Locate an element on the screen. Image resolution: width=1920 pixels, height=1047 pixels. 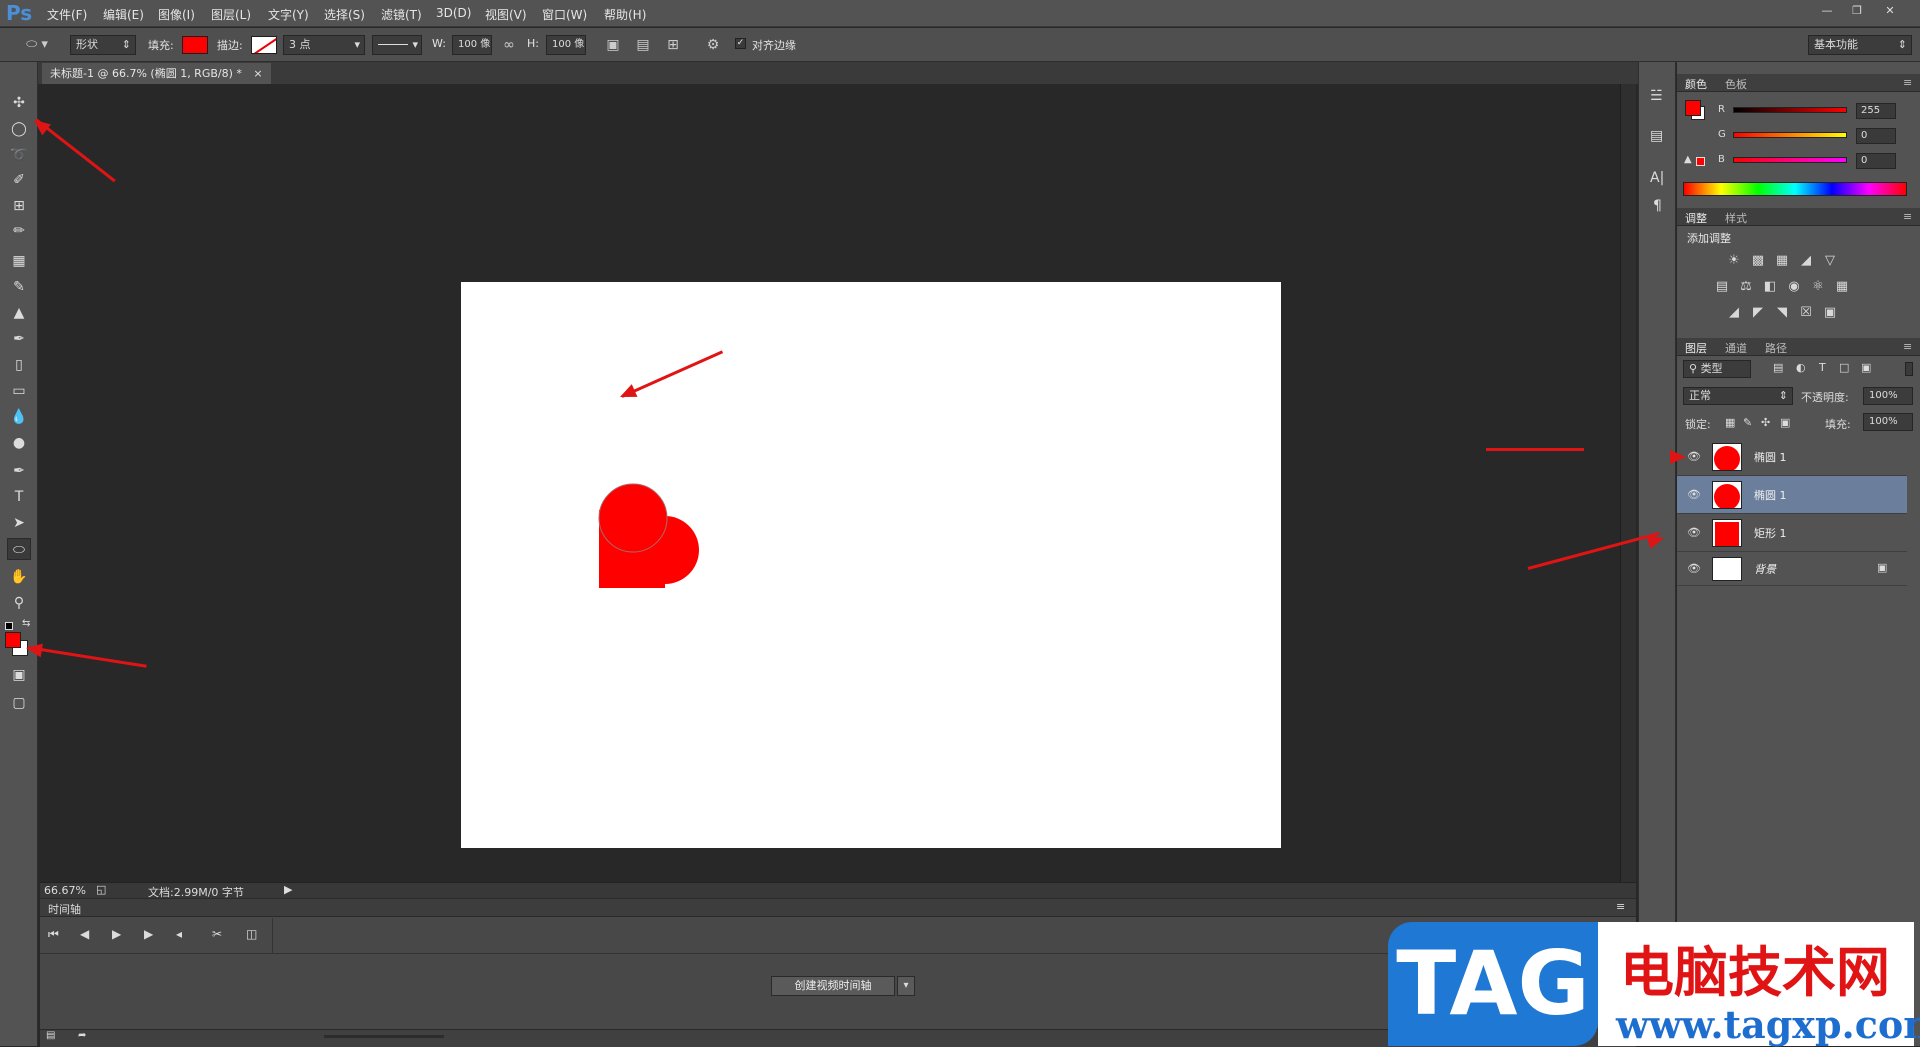
filter-shape-icon: □ is located at coordinates (1844, 367).